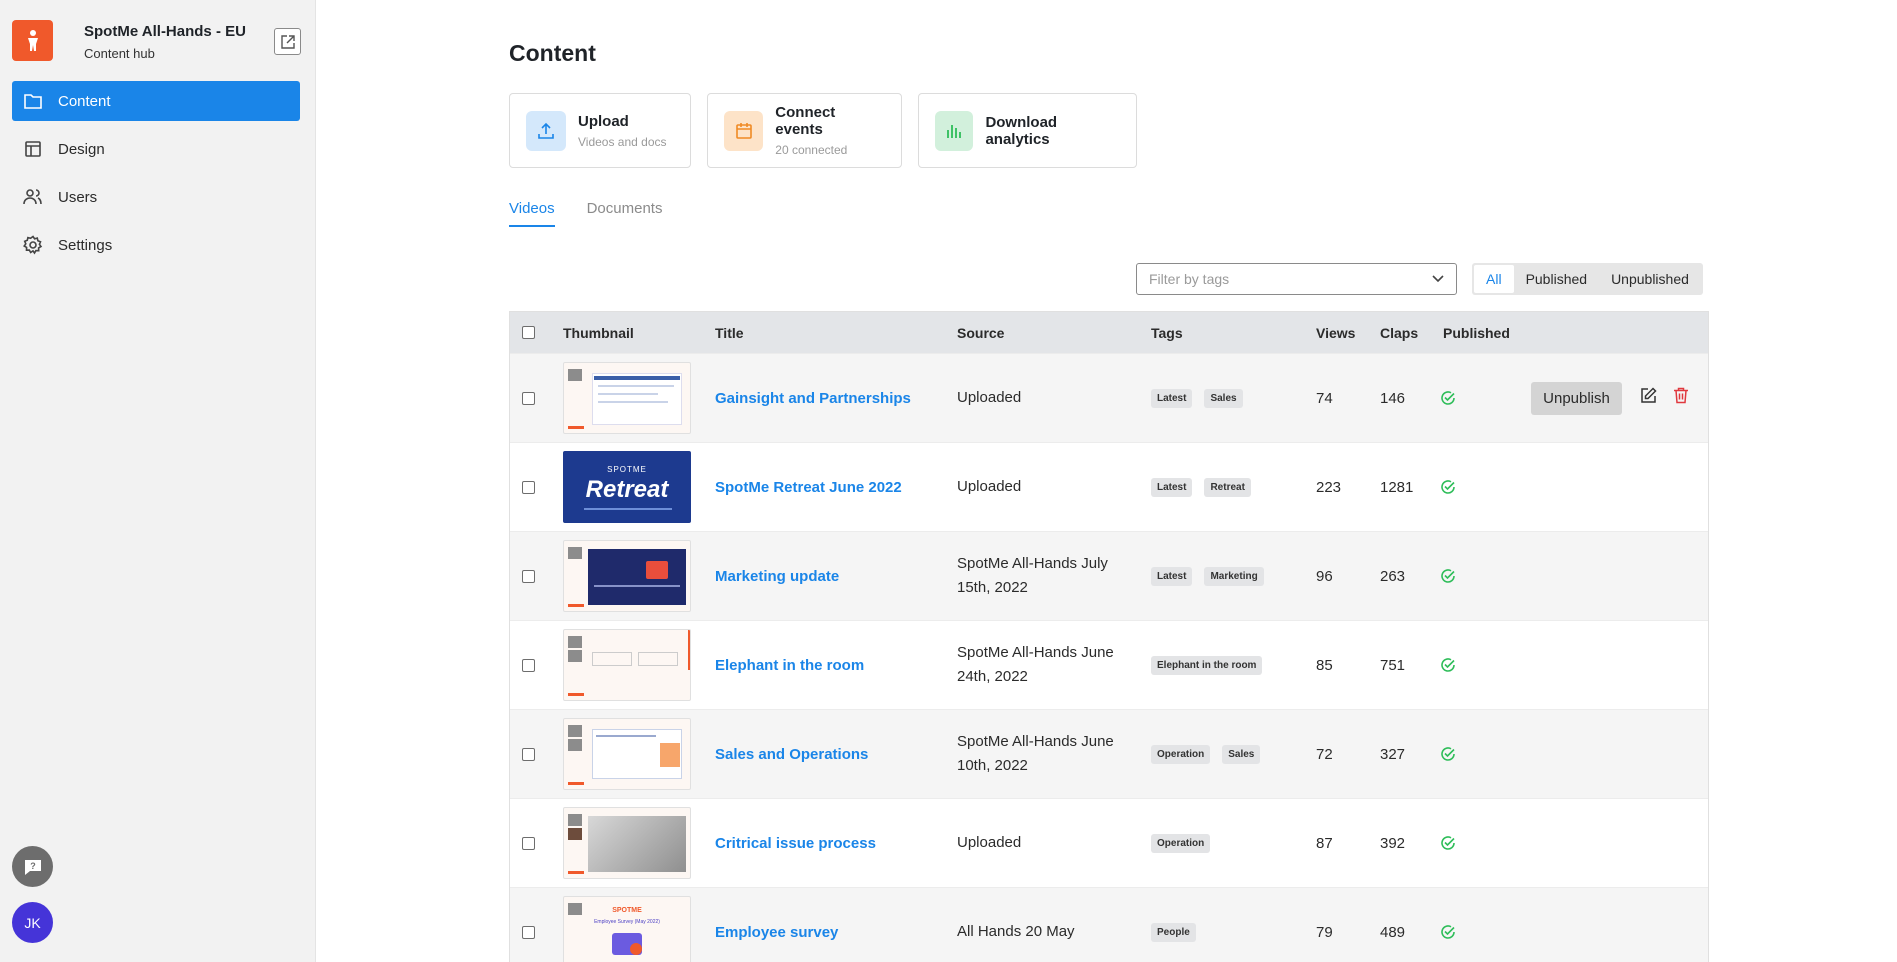 The height and width of the screenshot is (962, 1897). I want to click on sidebar-item-design: Design, so click(156, 149).